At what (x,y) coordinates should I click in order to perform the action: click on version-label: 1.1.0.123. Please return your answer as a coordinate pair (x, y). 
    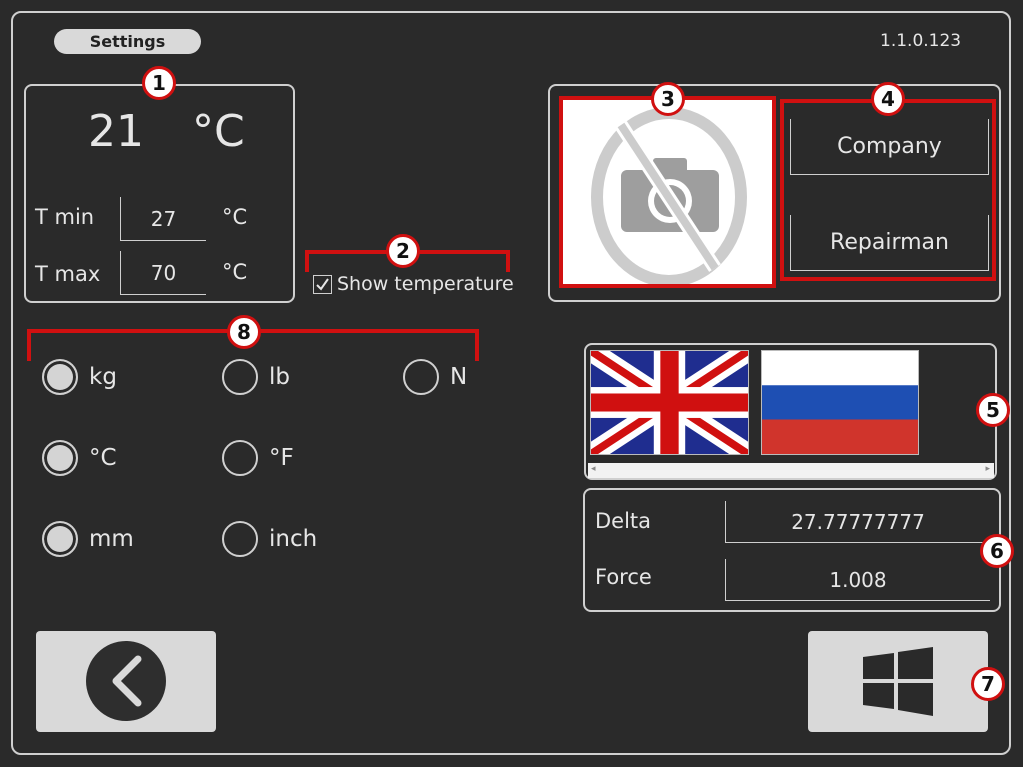
    Looking at the image, I should click on (921, 41).